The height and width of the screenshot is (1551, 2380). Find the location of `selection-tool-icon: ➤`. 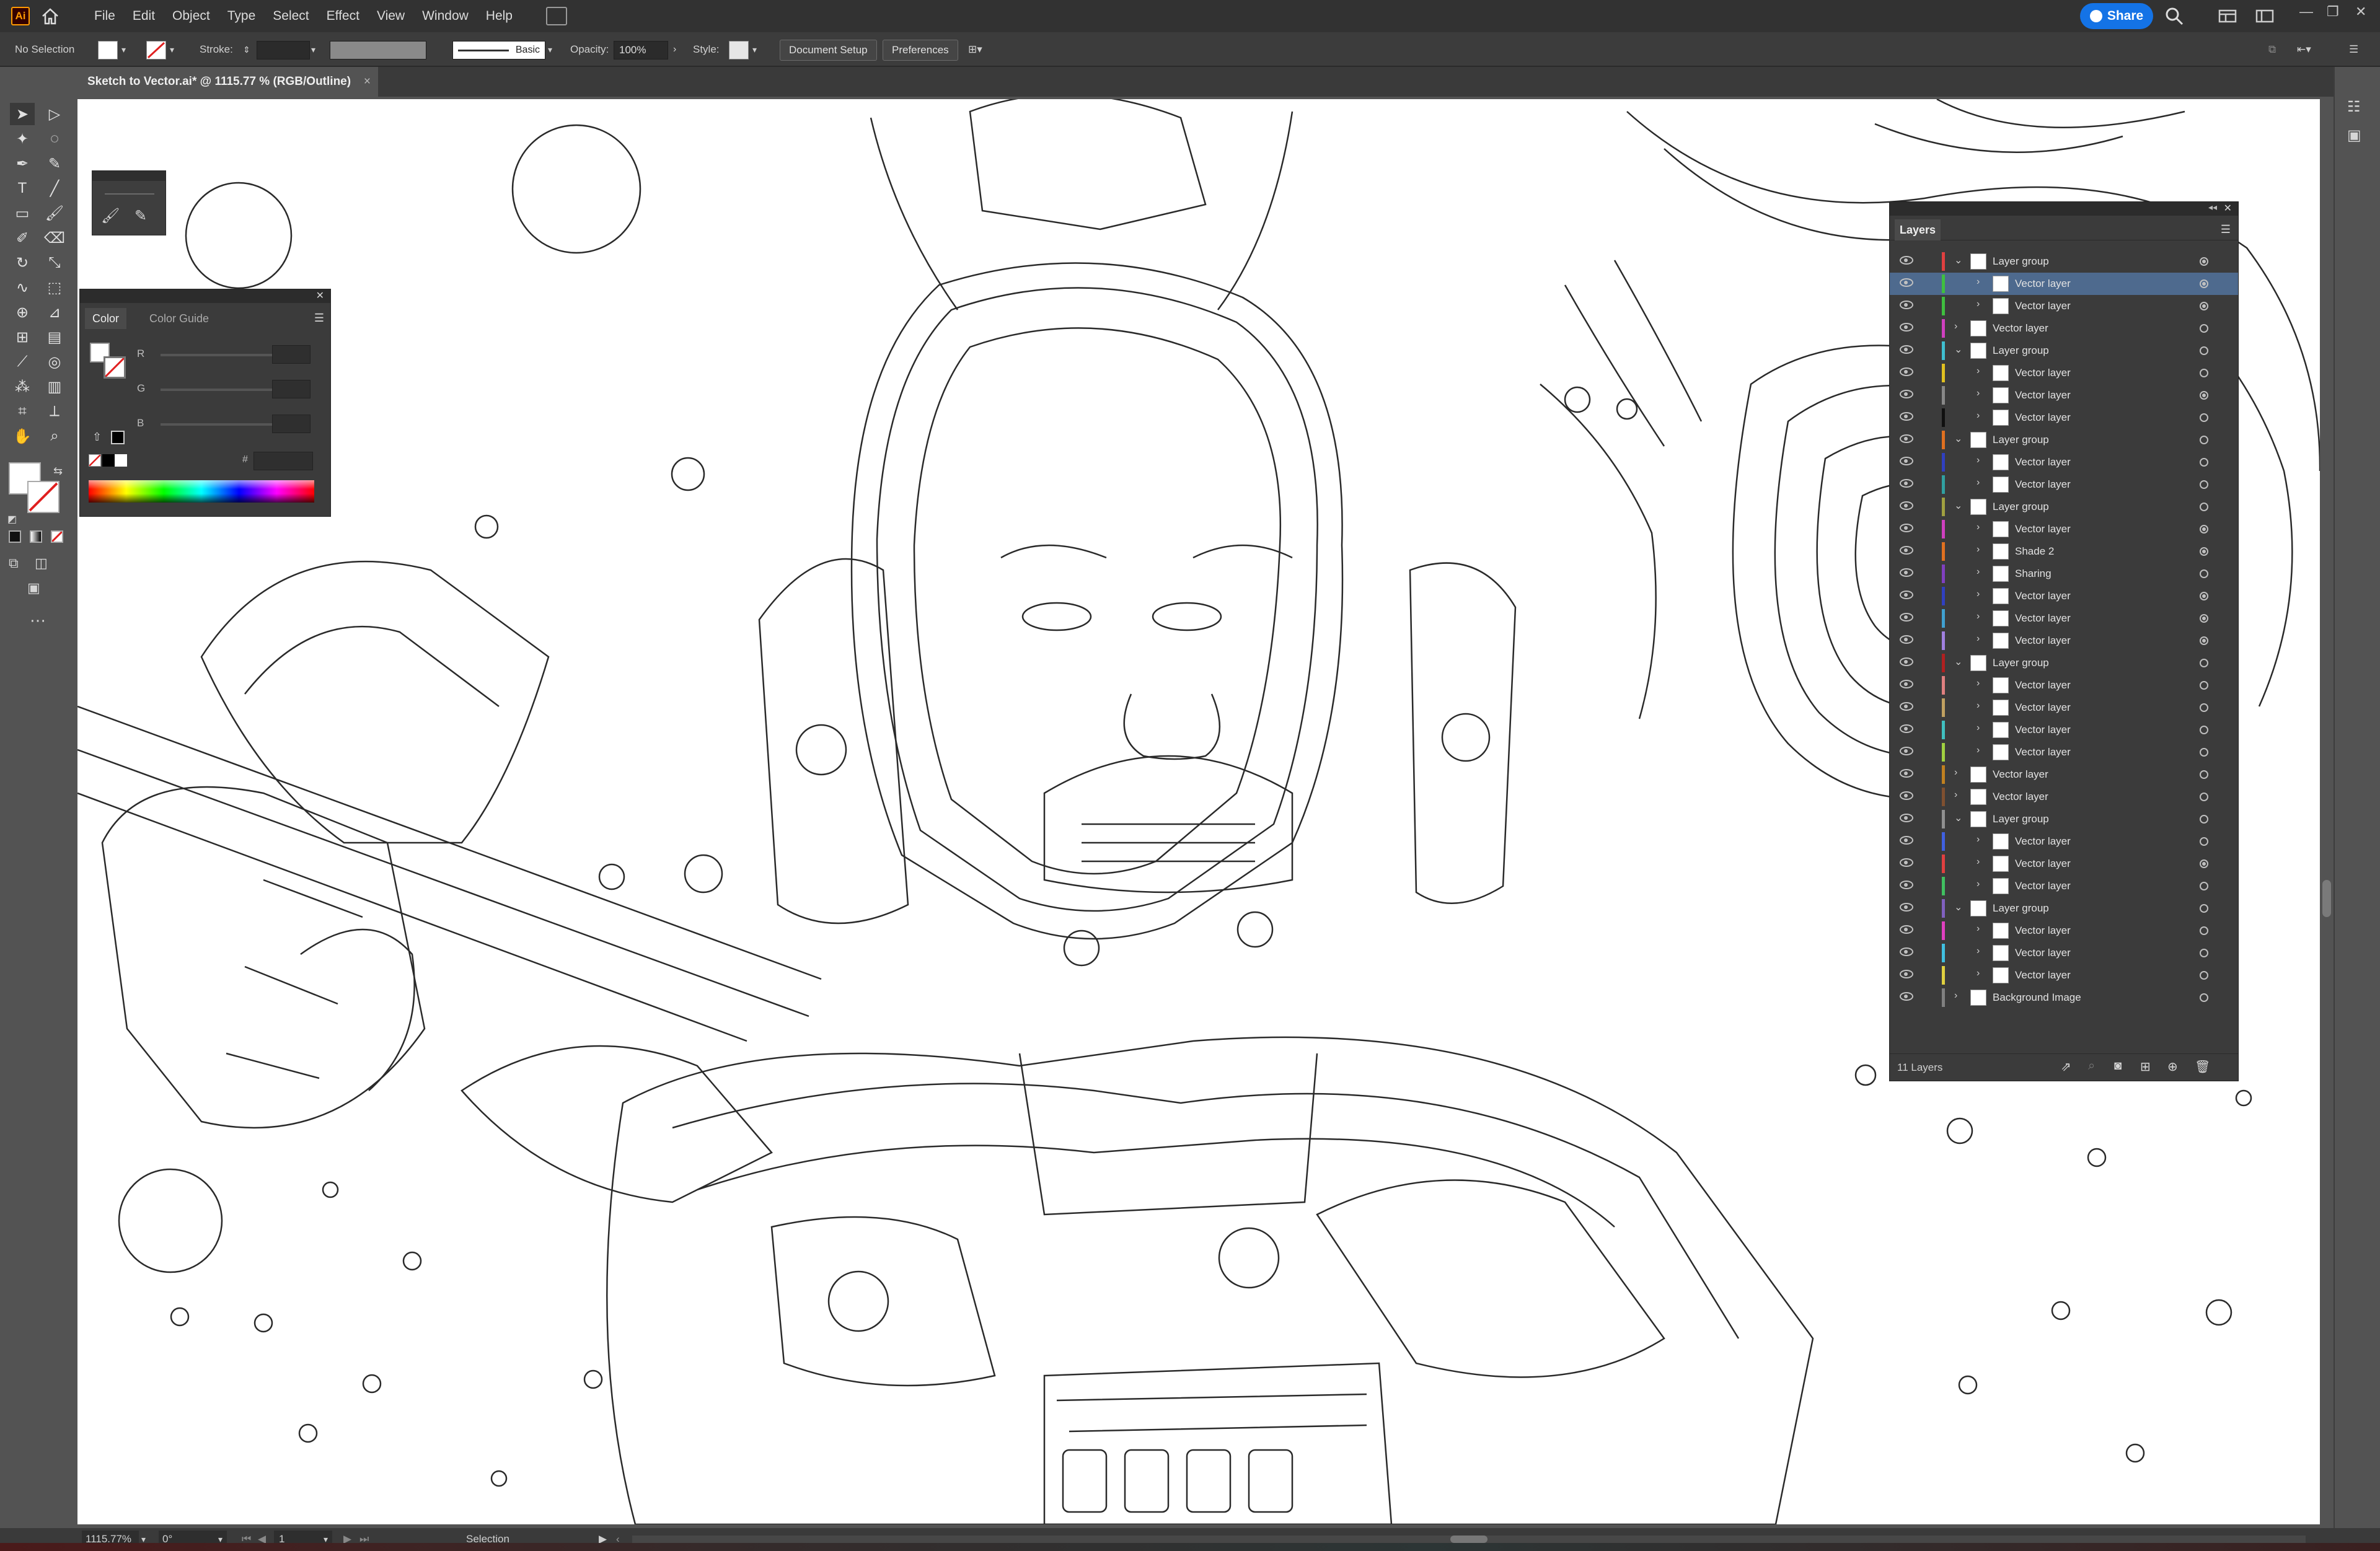

selection-tool-icon: ➤ is located at coordinates (22, 114).